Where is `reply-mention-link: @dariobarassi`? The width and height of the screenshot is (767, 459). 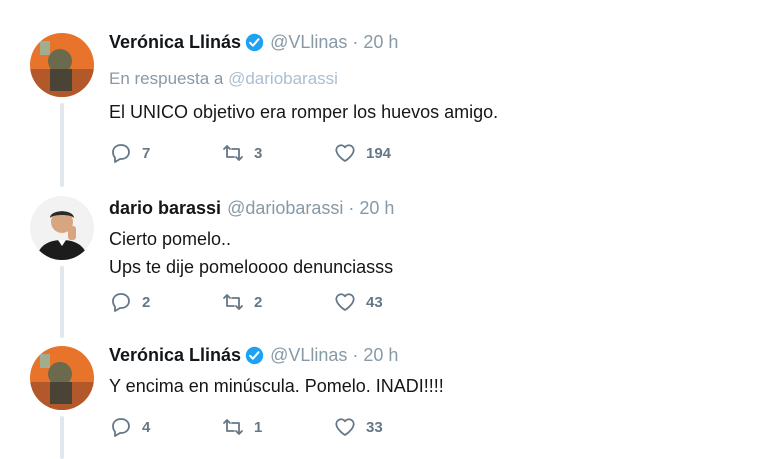
reply-mention-link: @dariobarassi is located at coordinates (283, 78).